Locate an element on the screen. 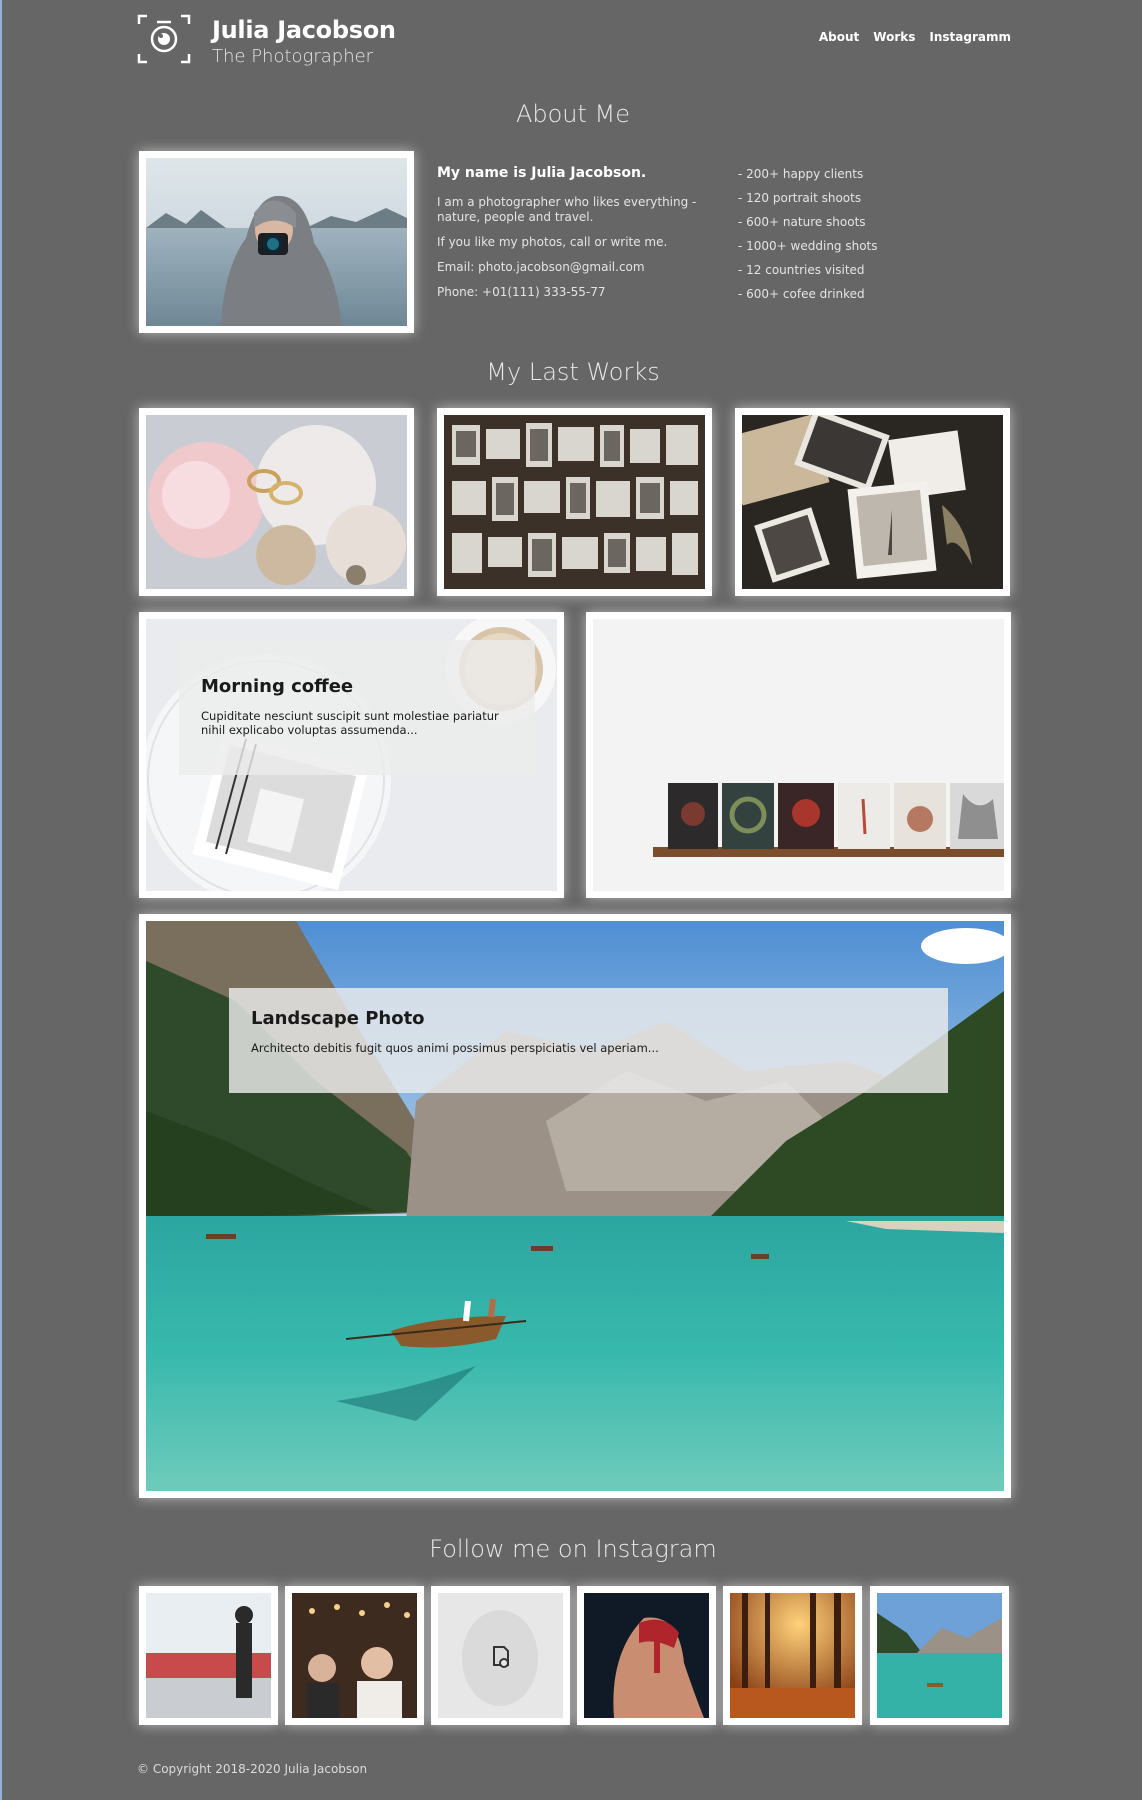 This screenshot has height=1800, width=1142. about-email: Email: photo.jacobson@gmail.com is located at coordinates (568, 267).